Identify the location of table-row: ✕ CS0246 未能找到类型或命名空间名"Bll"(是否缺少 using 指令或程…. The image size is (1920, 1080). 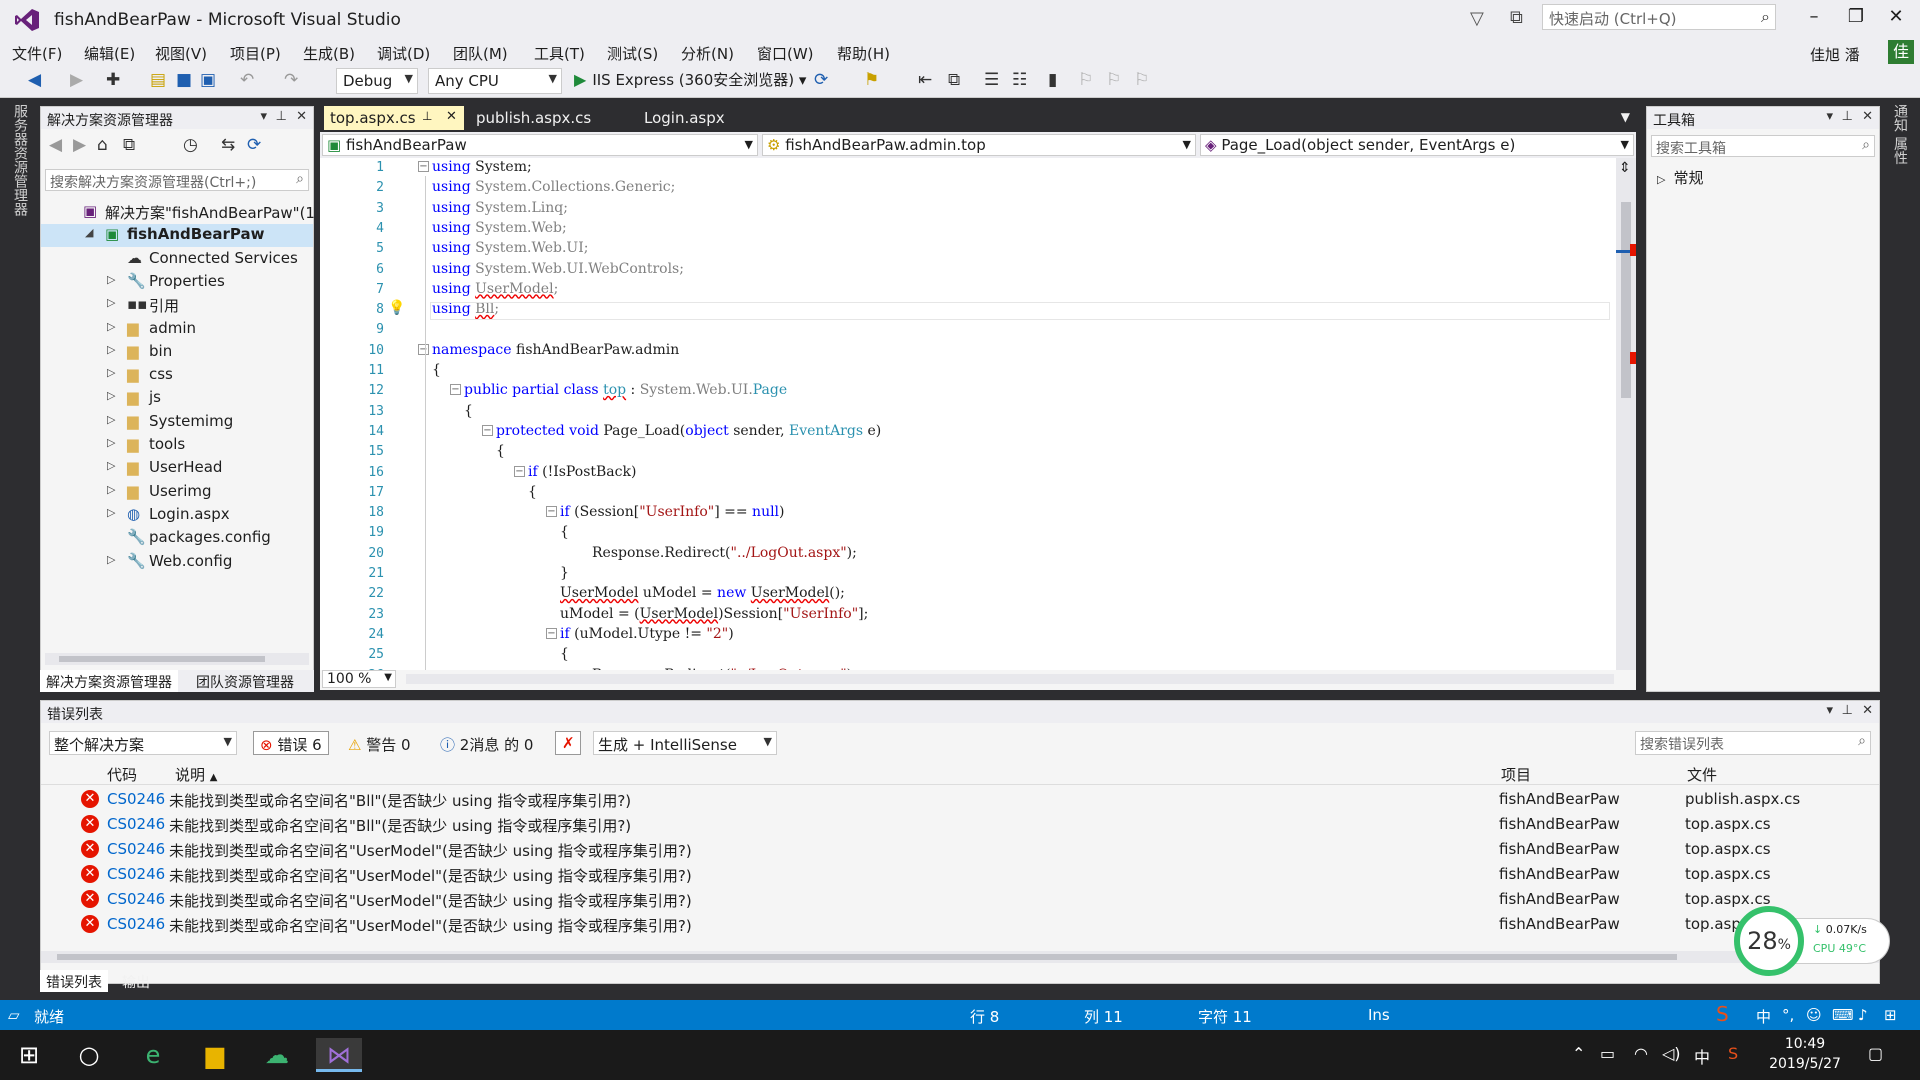
(960, 824).